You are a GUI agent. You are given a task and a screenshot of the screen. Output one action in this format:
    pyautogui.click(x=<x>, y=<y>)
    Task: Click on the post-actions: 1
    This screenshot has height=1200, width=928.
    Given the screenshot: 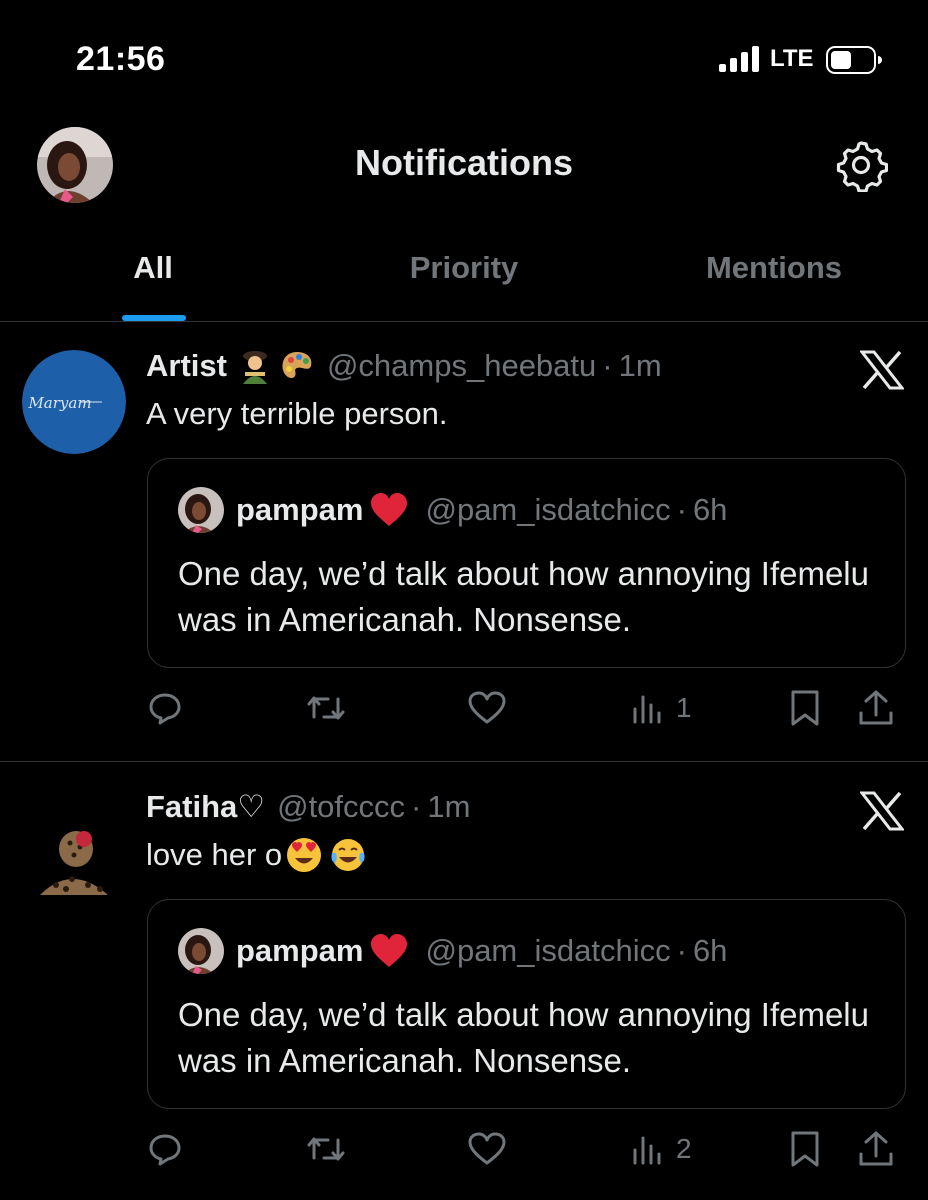 What is the action you would take?
    pyautogui.click(x=464, y=711)
    